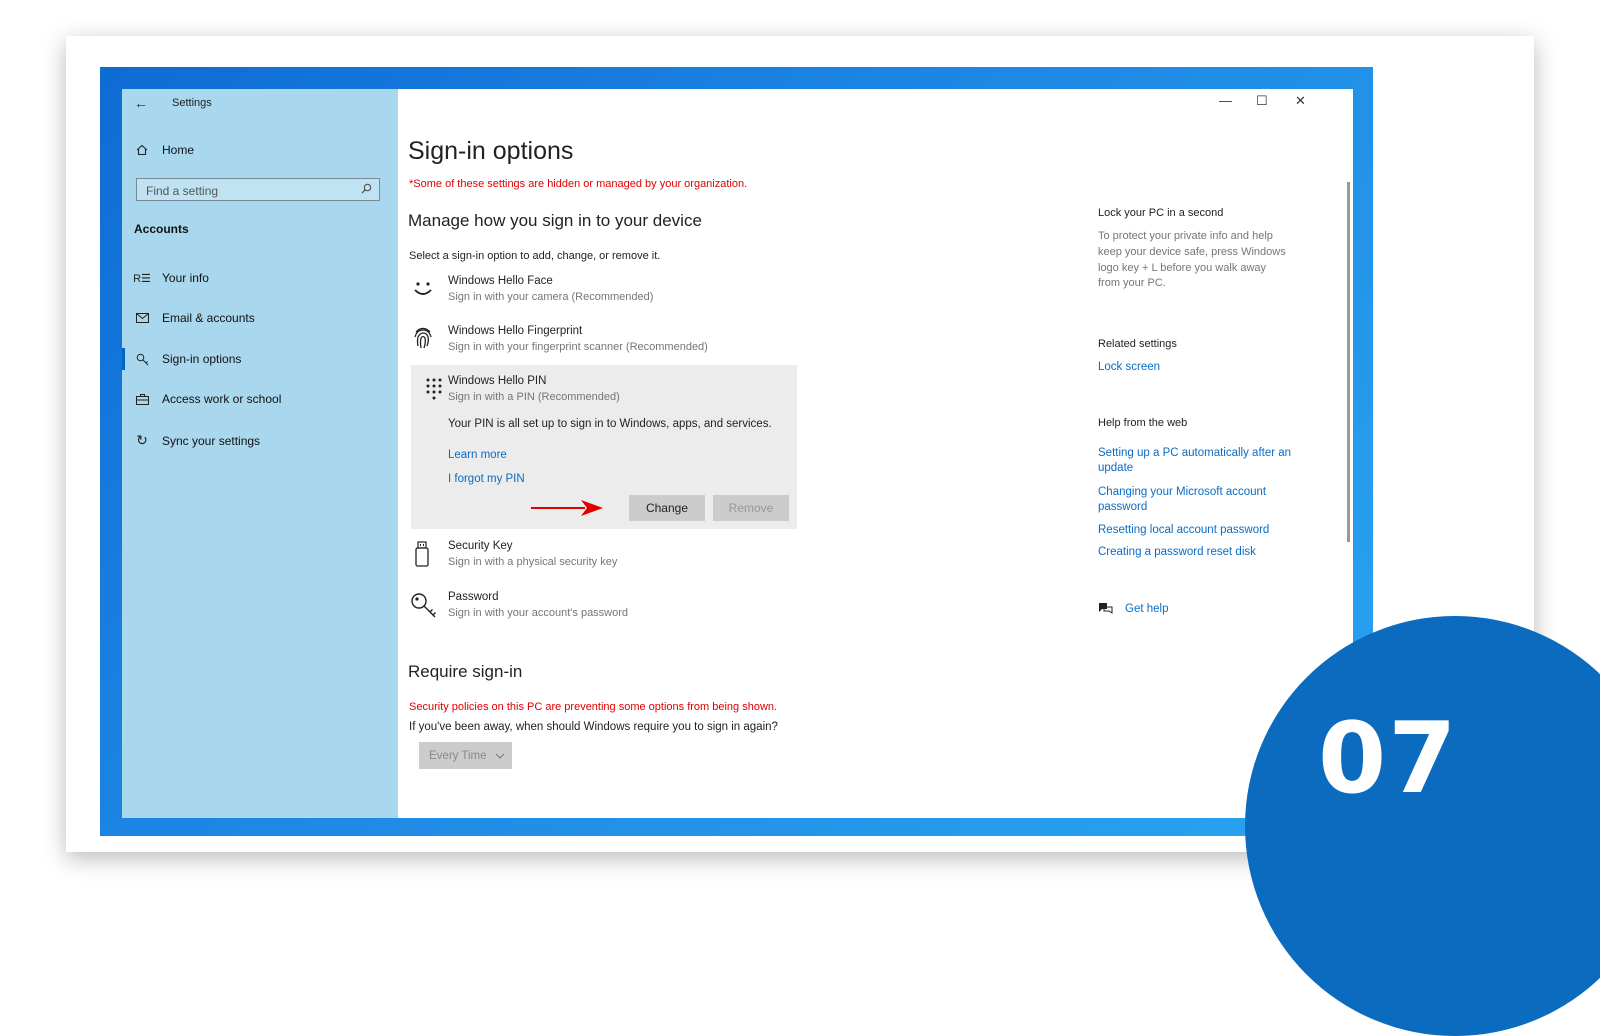 The image size is (1600, 1036). I want to click on require-dropdown: Every Time, so click(465, 755).